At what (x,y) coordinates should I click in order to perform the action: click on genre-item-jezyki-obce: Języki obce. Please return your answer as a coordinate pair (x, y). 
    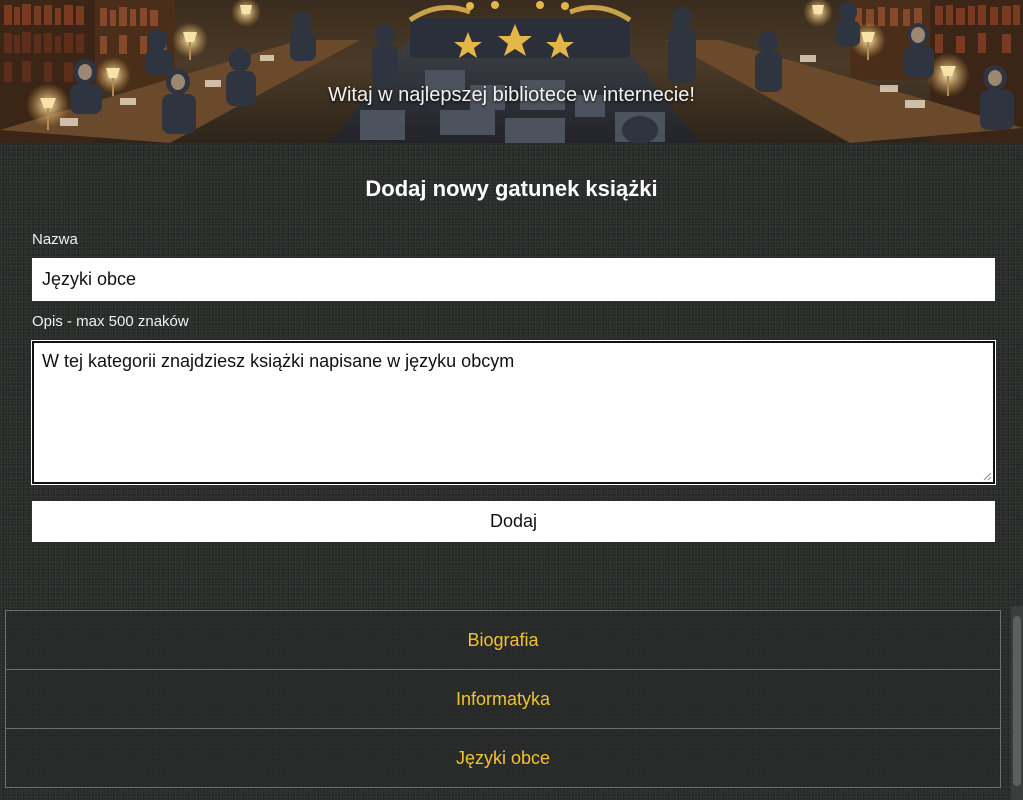
    Looking at the image, I should click on (503, 758).